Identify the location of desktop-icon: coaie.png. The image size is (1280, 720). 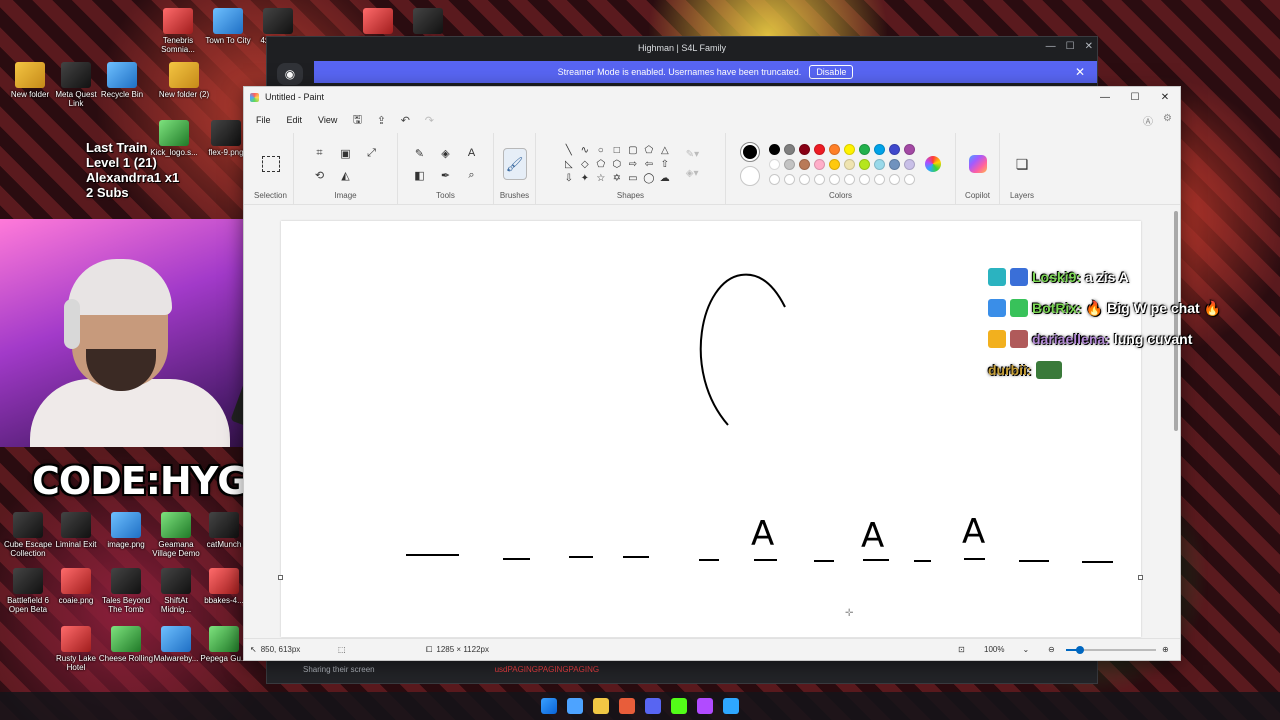
(76, 586).